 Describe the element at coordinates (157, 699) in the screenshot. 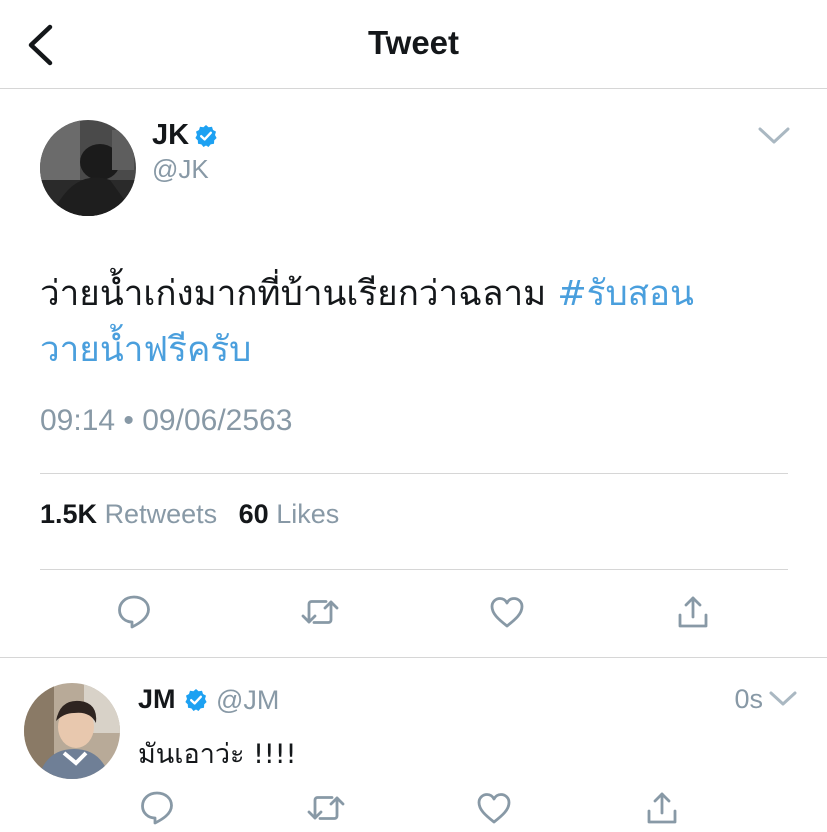

I see `reply-author-name: JM` at that location.